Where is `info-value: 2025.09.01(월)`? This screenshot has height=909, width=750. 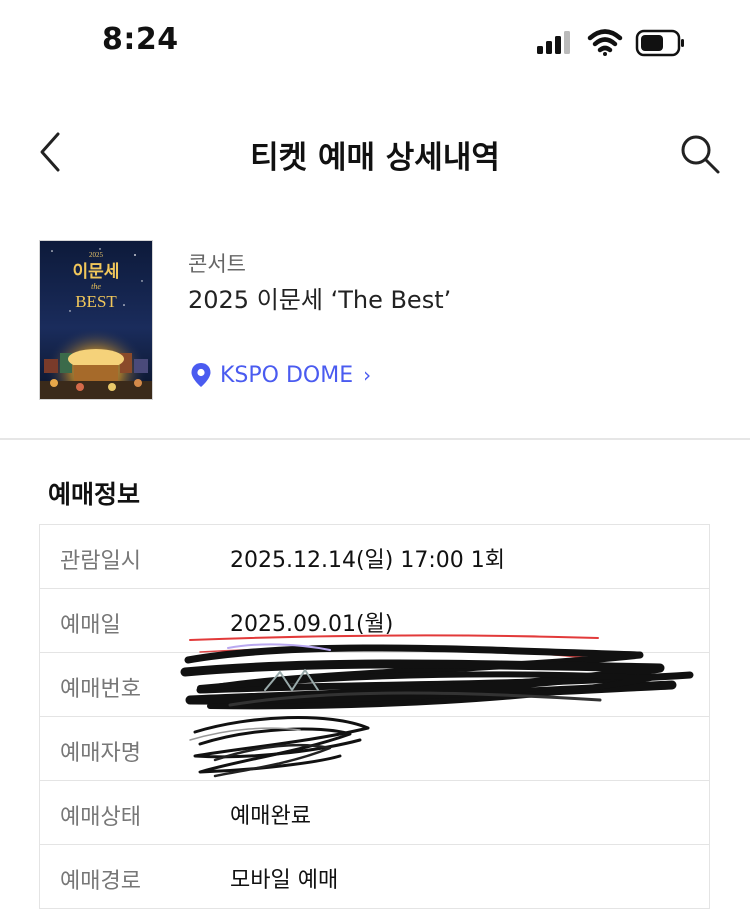 info-value: 2025.09.01(월) is located at coordinates (312, 624).